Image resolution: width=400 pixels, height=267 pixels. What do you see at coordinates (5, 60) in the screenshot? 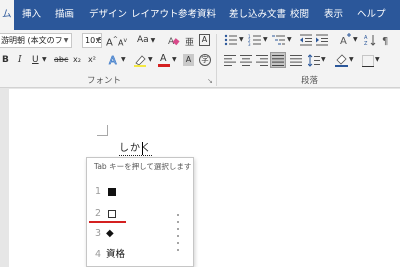
I see `bold-button: B` at bounding box center [5, 60].